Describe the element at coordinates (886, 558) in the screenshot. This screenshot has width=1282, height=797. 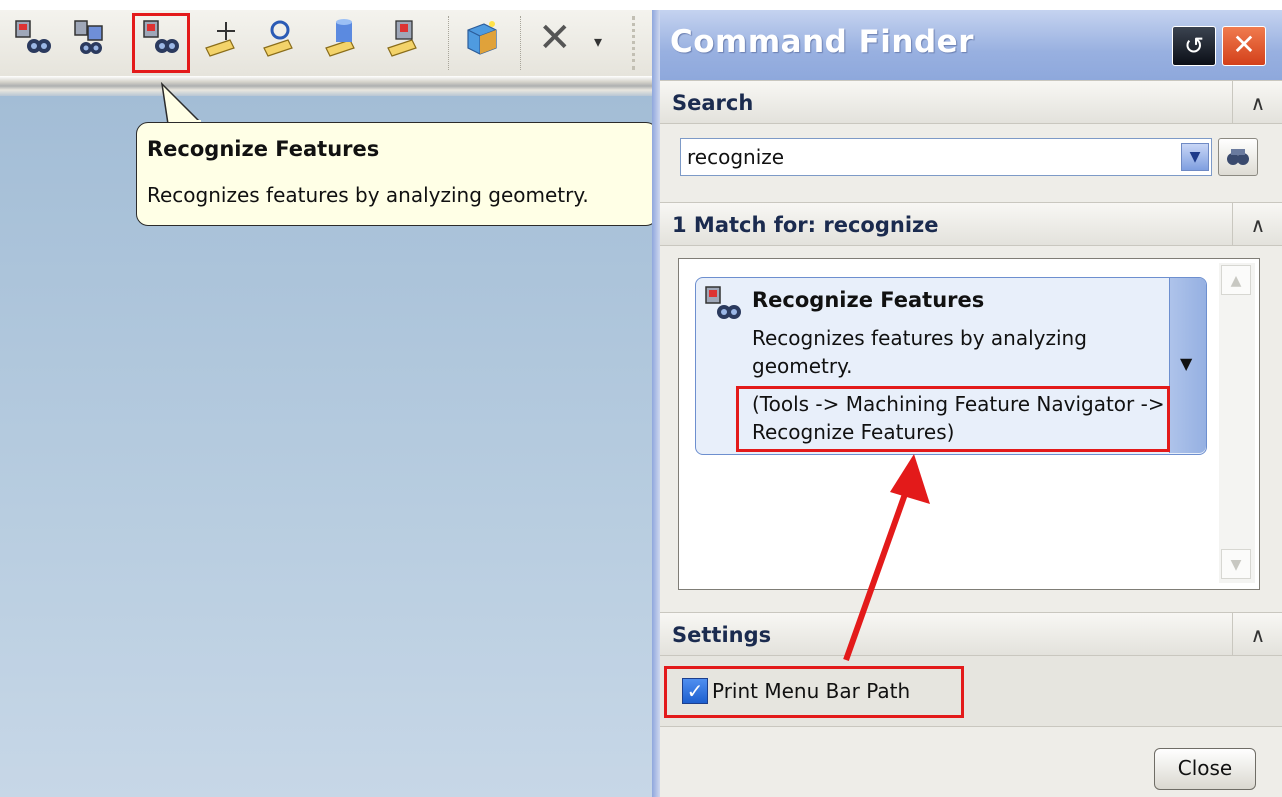
I see `annotation-arrow` at that location.